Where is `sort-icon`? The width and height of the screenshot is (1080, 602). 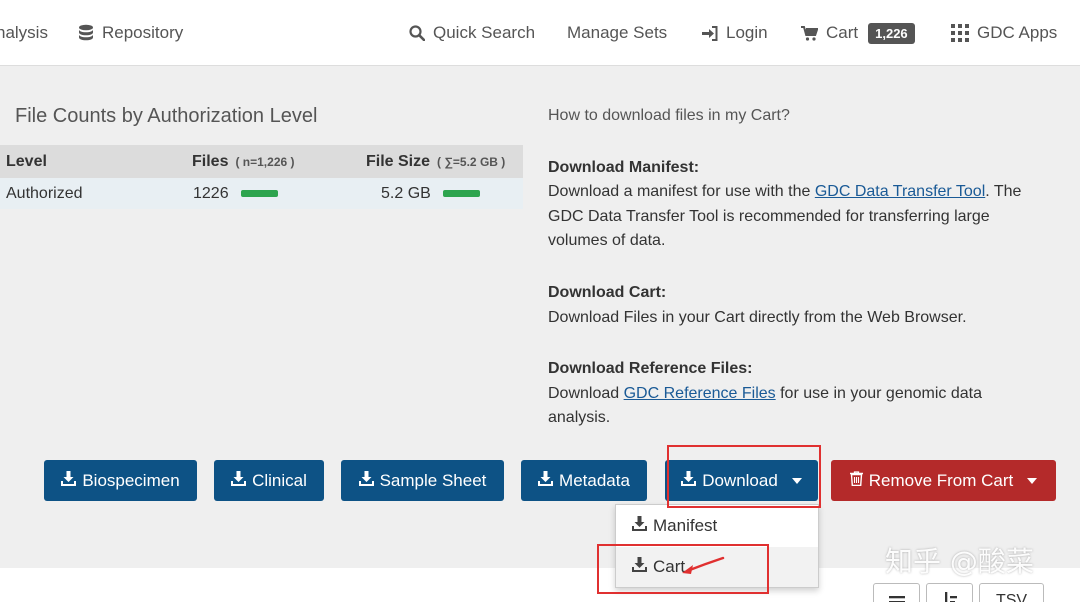 sort-icon is located at coordinates (950, 597).